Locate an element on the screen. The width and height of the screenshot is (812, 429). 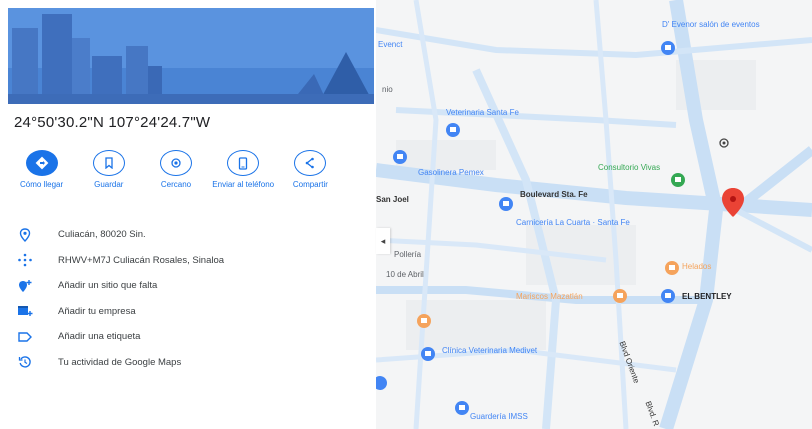
map-label: Veterinaria Santa Fe is located at coordinates (482, 112).